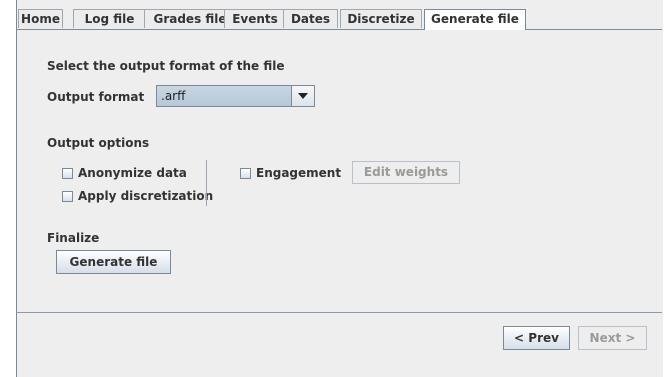  I want to click on options-divider, so click(206, 183).